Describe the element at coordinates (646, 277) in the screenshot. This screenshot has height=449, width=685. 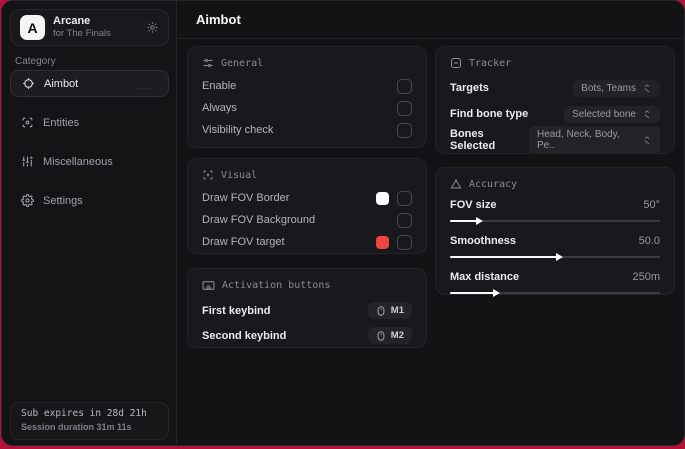
I see `slider-value: 250m` at that location.